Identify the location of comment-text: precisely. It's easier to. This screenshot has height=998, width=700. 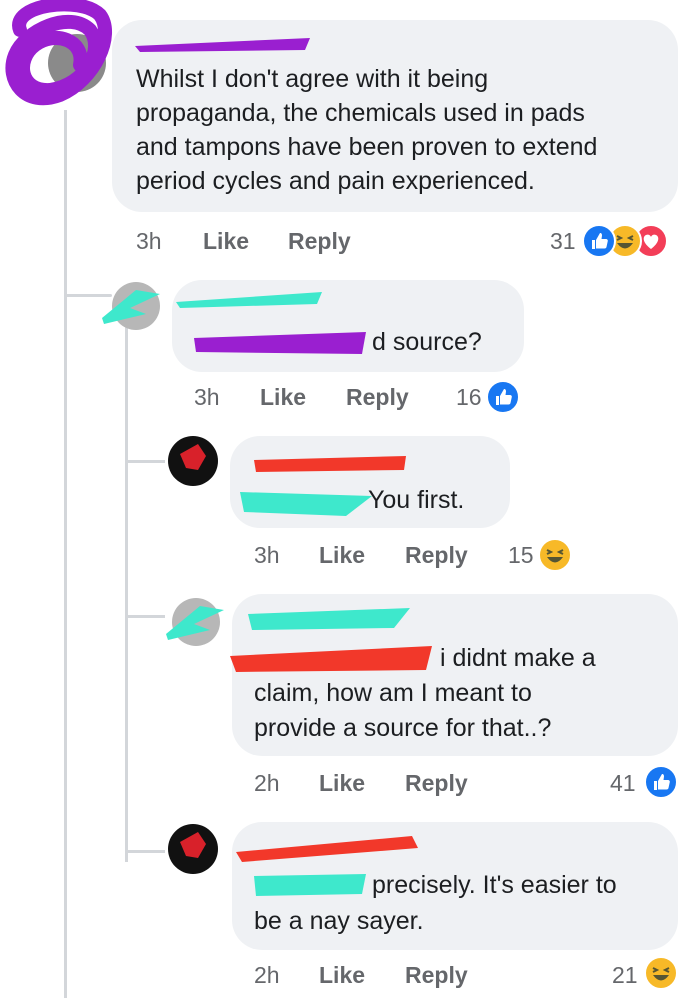
(494, 885).